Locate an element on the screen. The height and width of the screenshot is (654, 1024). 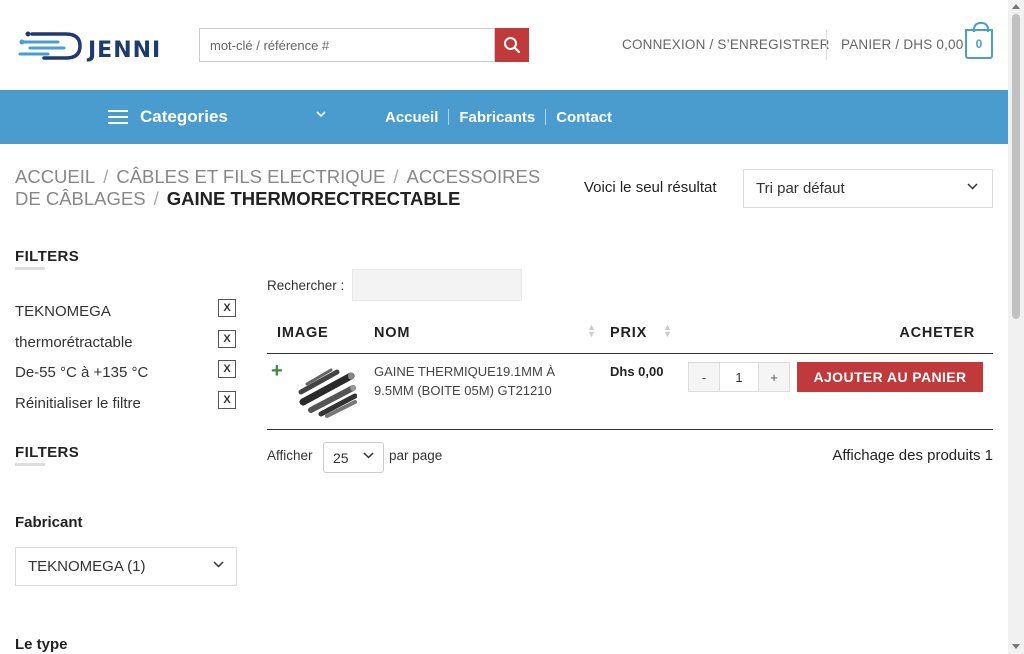
cart-bag-icon: 0 is located at coordinates (979, 40).